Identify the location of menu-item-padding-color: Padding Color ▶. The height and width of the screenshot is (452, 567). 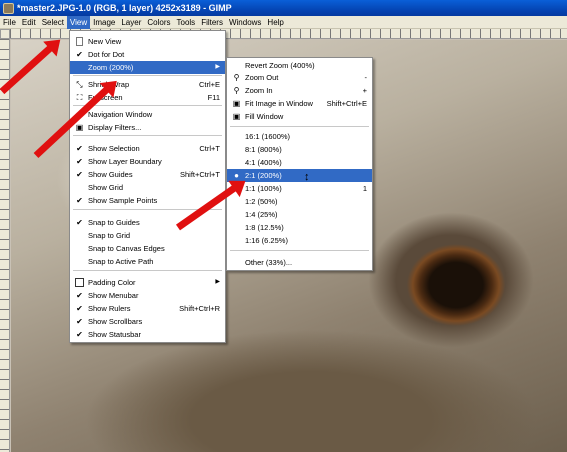
(147, 282).